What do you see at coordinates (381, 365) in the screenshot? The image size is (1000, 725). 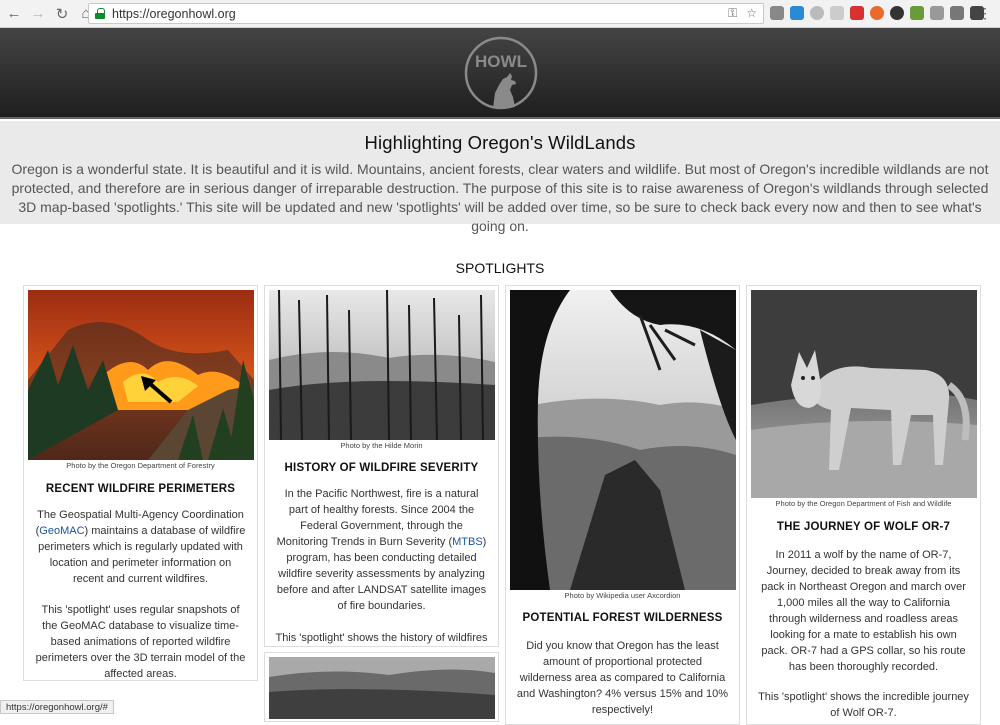 I see `burned-forest-photo` at bounding box center [381, 365].